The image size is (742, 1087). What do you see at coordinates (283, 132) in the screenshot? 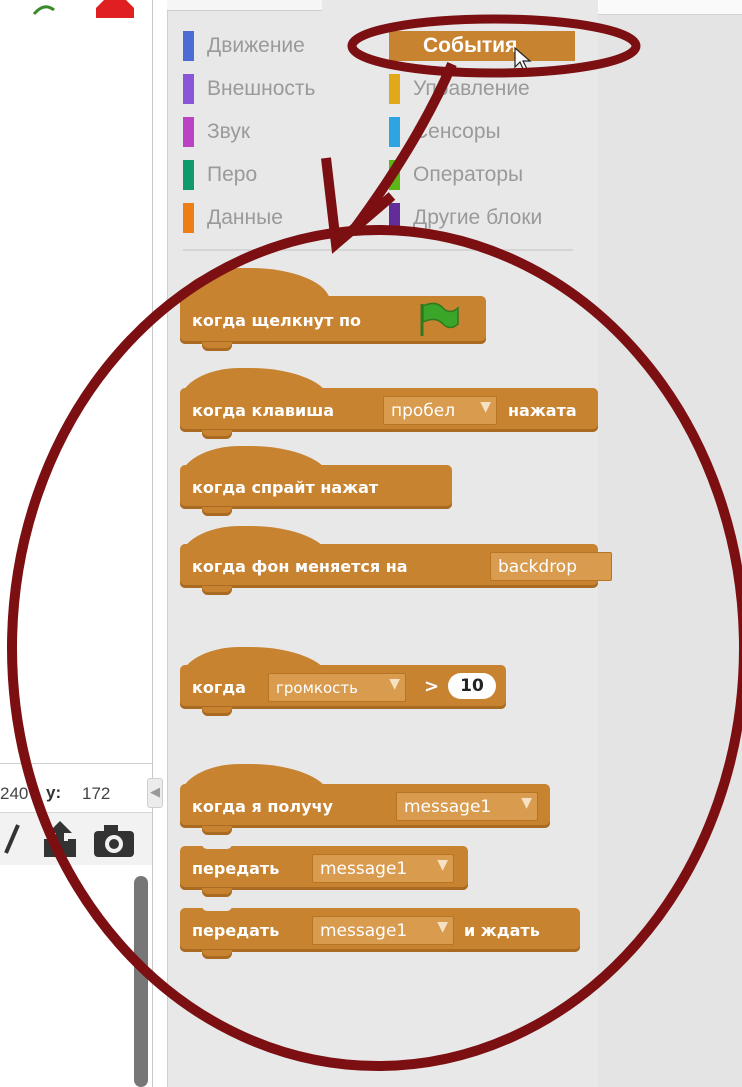
I see `category-sound: Звук` at bounding box center [283, 132].